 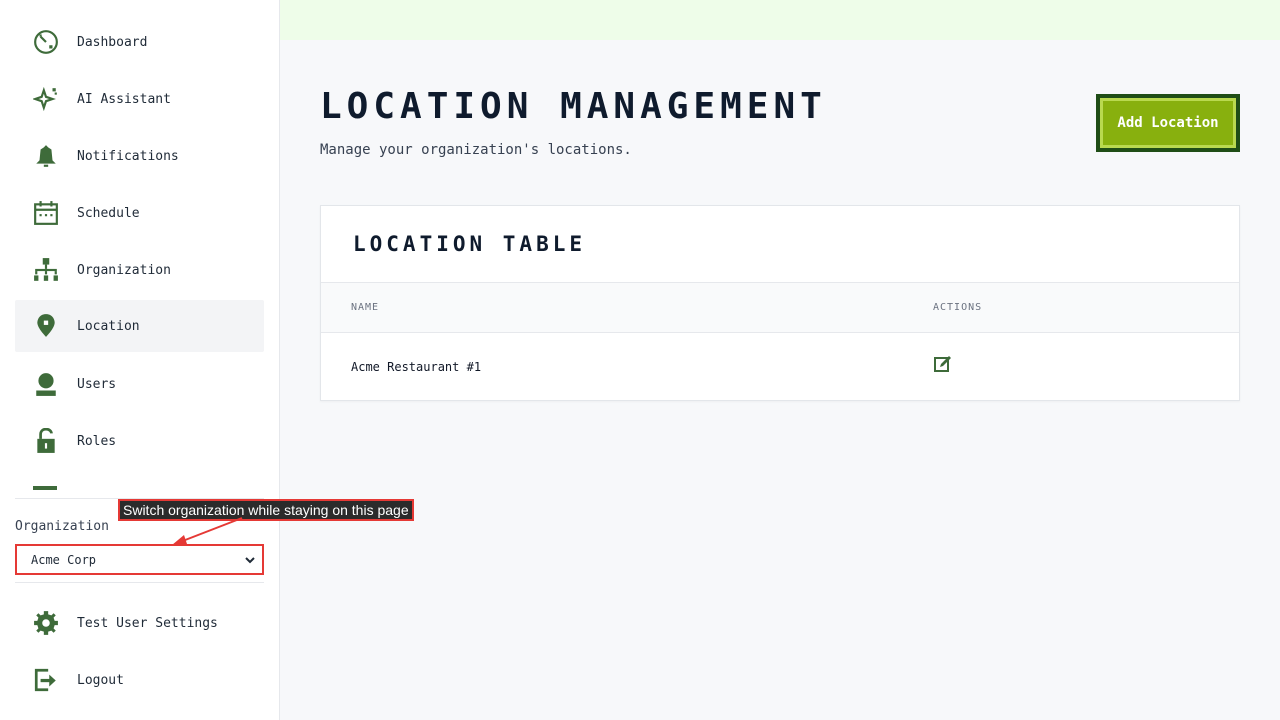 I want to click on sidebar-item-label: Users, so click(x=97, y=384).